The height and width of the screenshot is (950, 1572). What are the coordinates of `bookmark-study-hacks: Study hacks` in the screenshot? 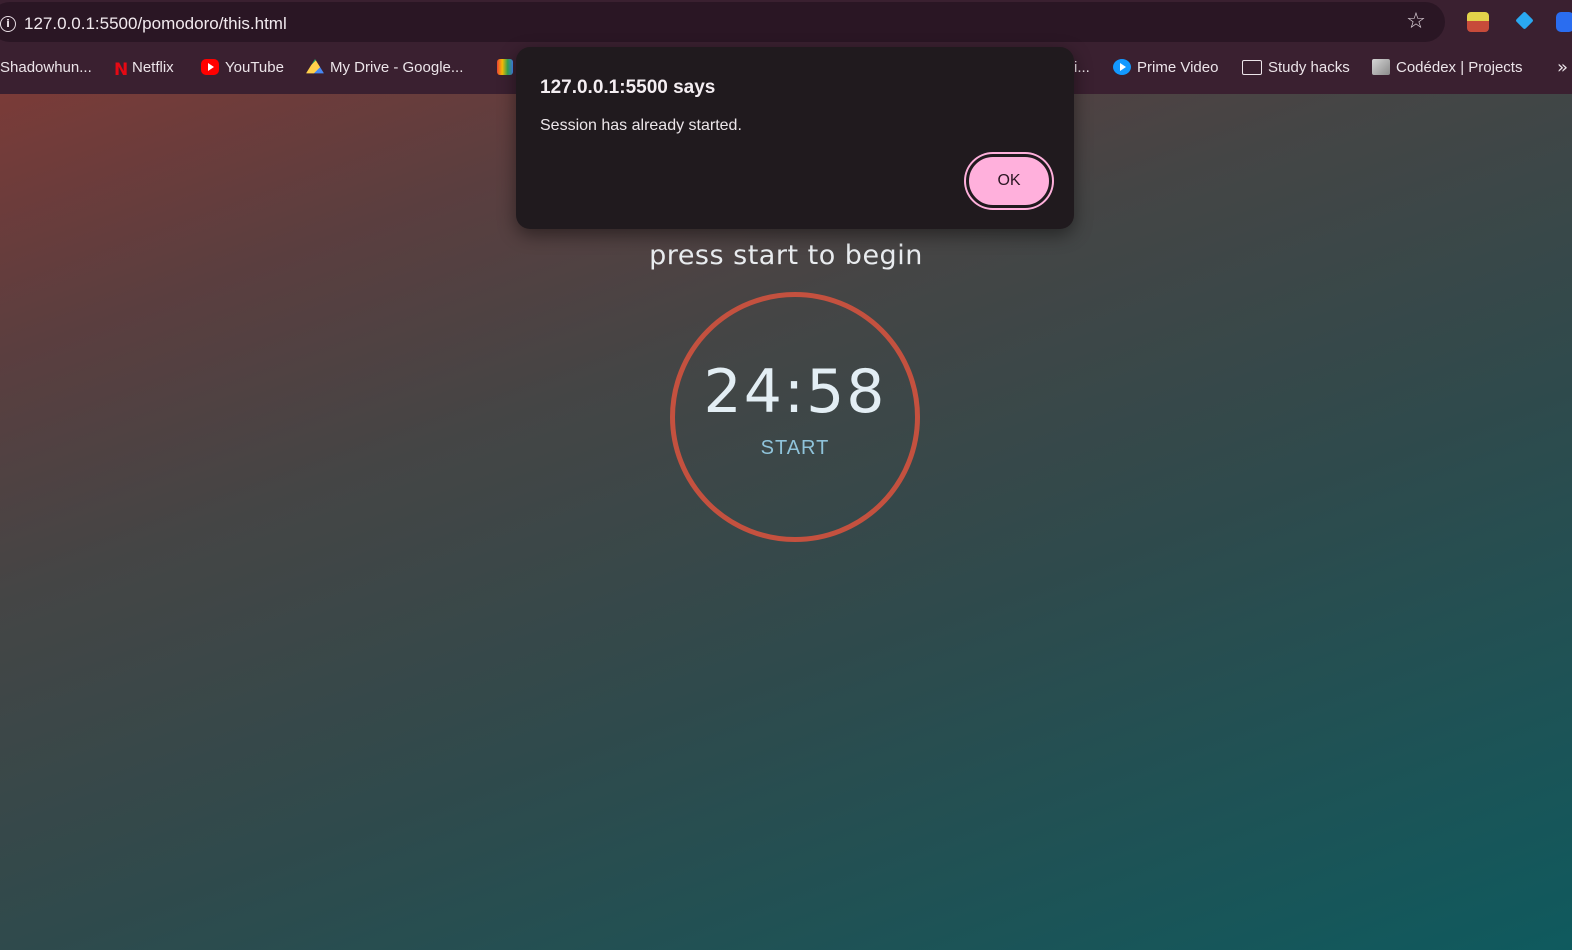 It's located at (1296, 68).